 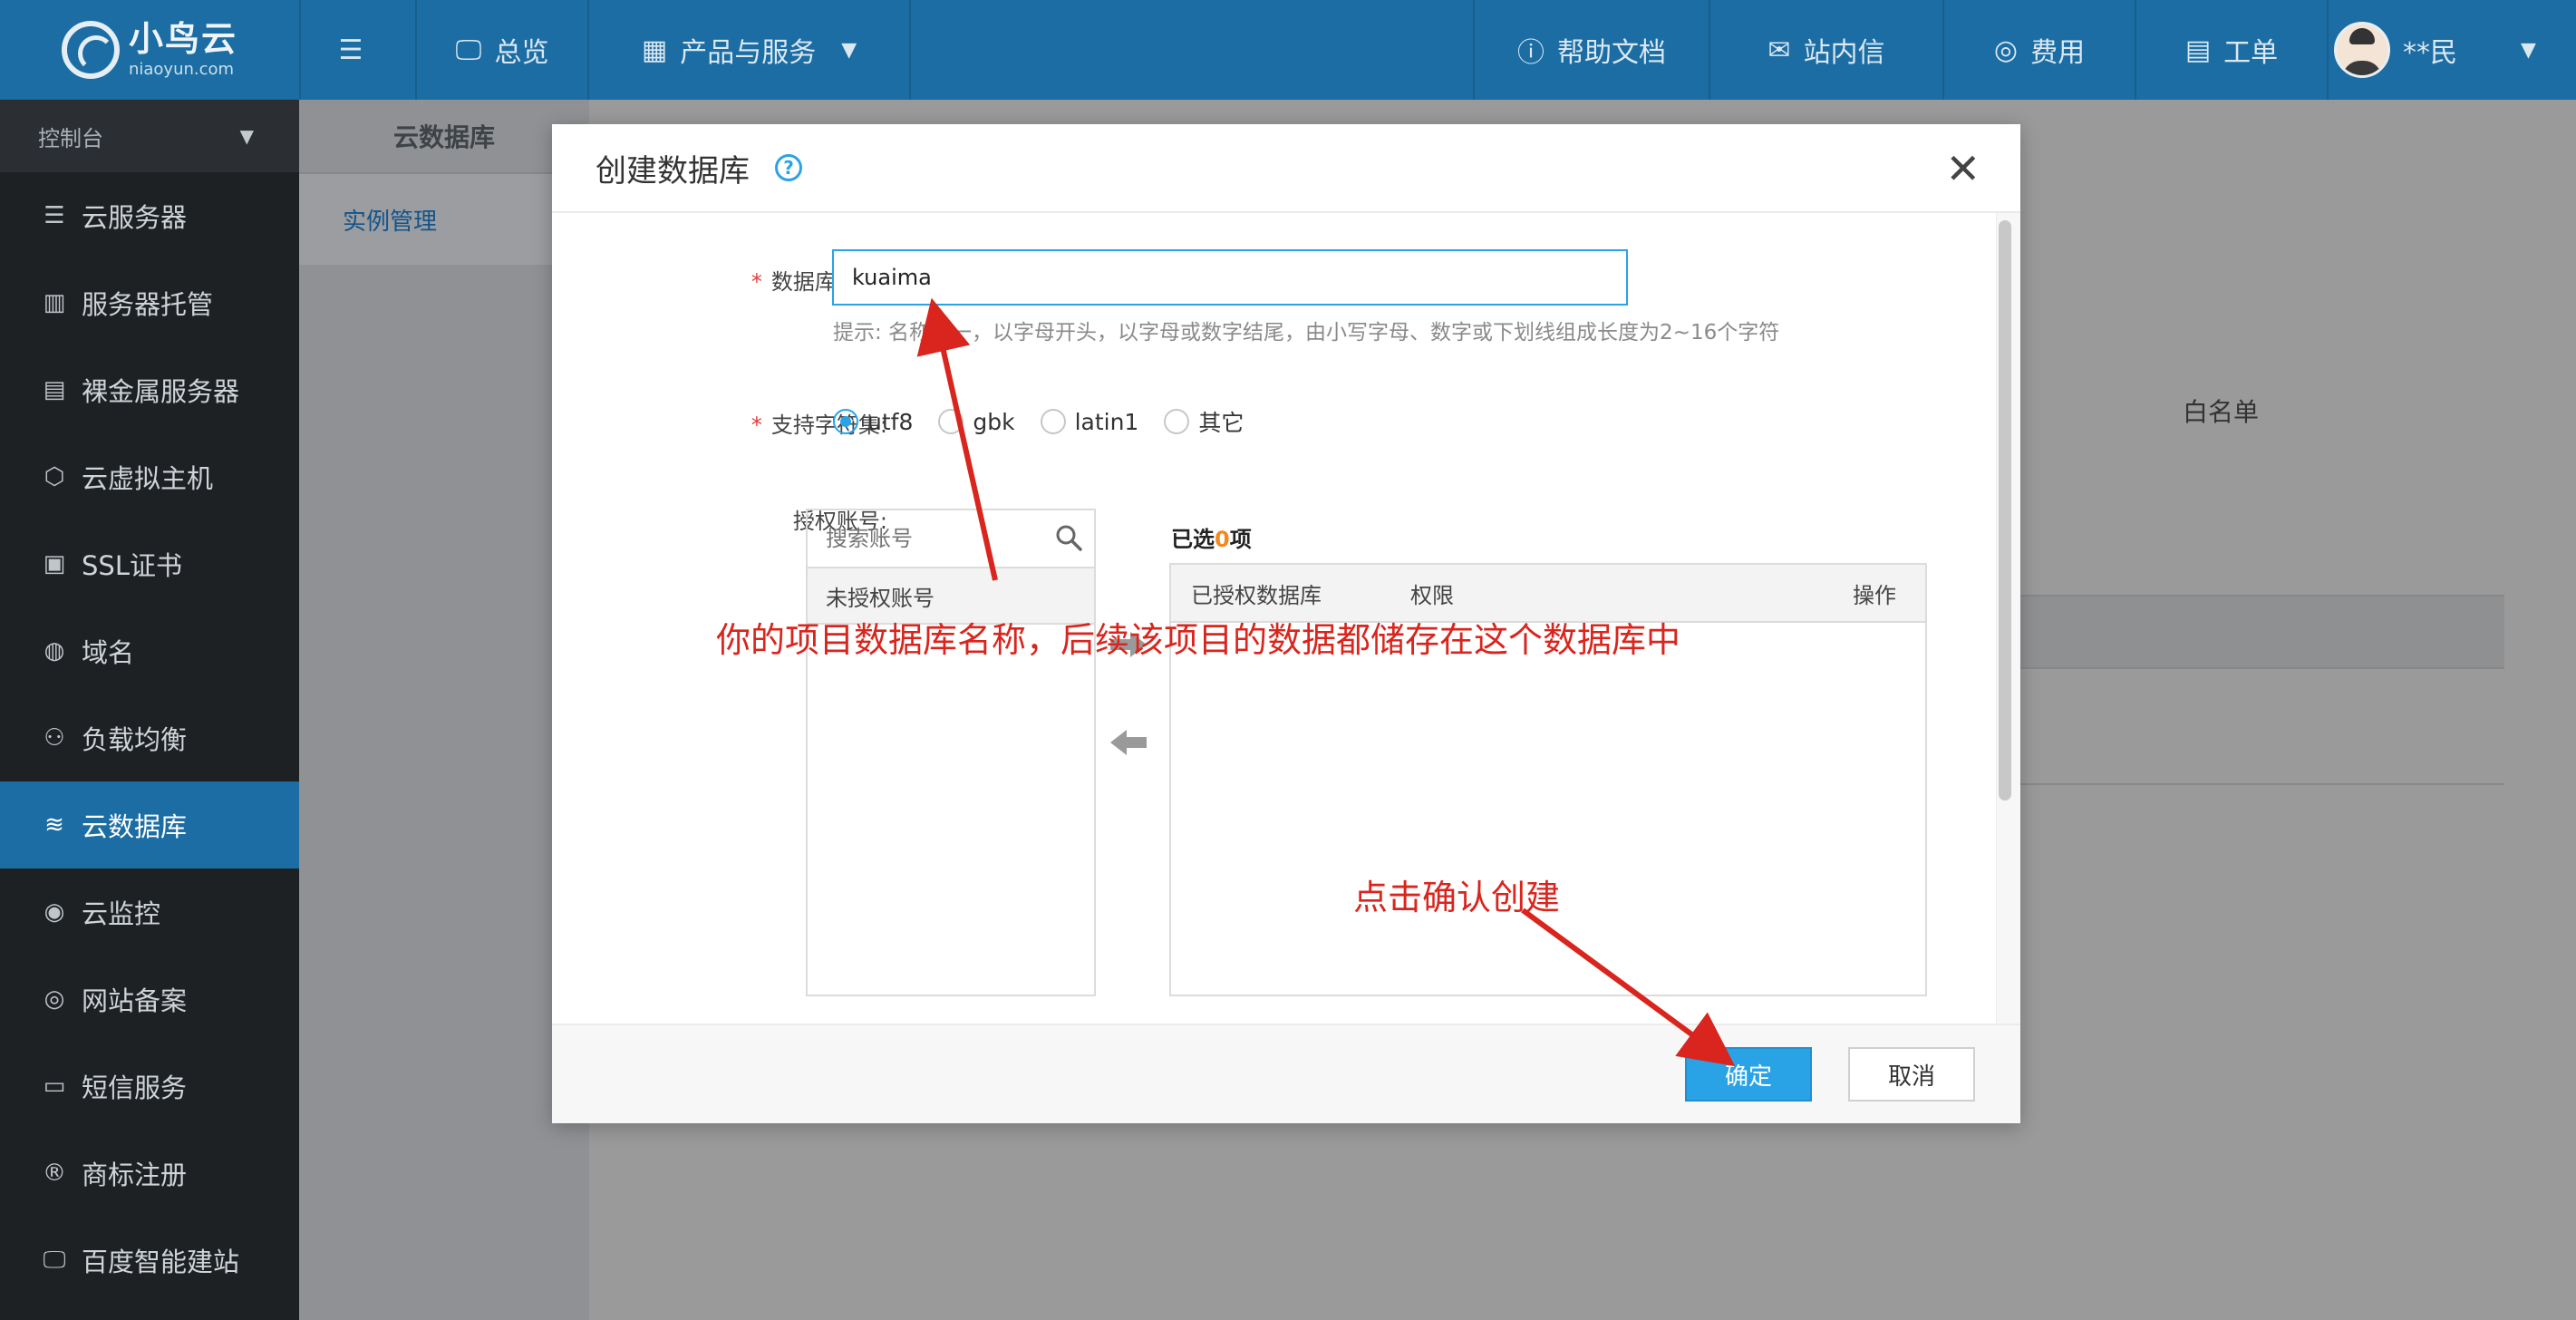 I want to click on sidebar-item-hosting: ▥ 服务器托管, so click(x=149, y=302).